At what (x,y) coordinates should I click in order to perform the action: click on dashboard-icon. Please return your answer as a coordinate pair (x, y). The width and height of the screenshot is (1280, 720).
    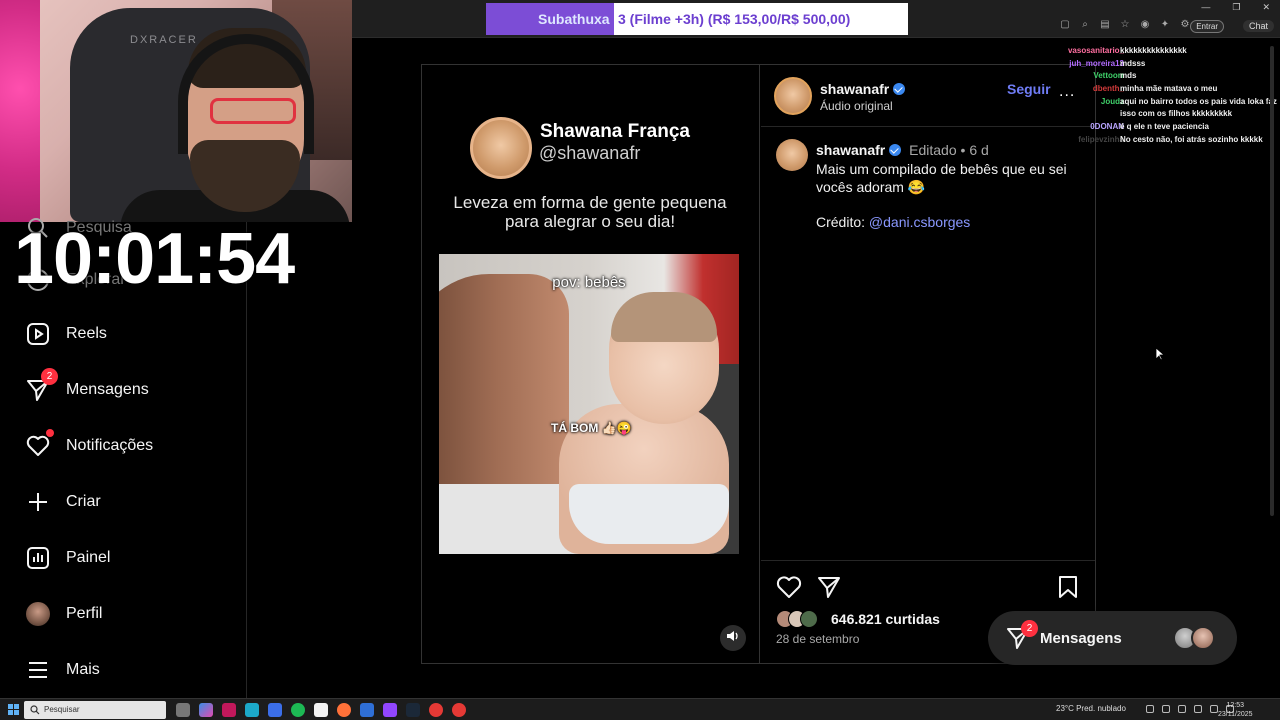
    Looking at the image, I should click on (38, 558).